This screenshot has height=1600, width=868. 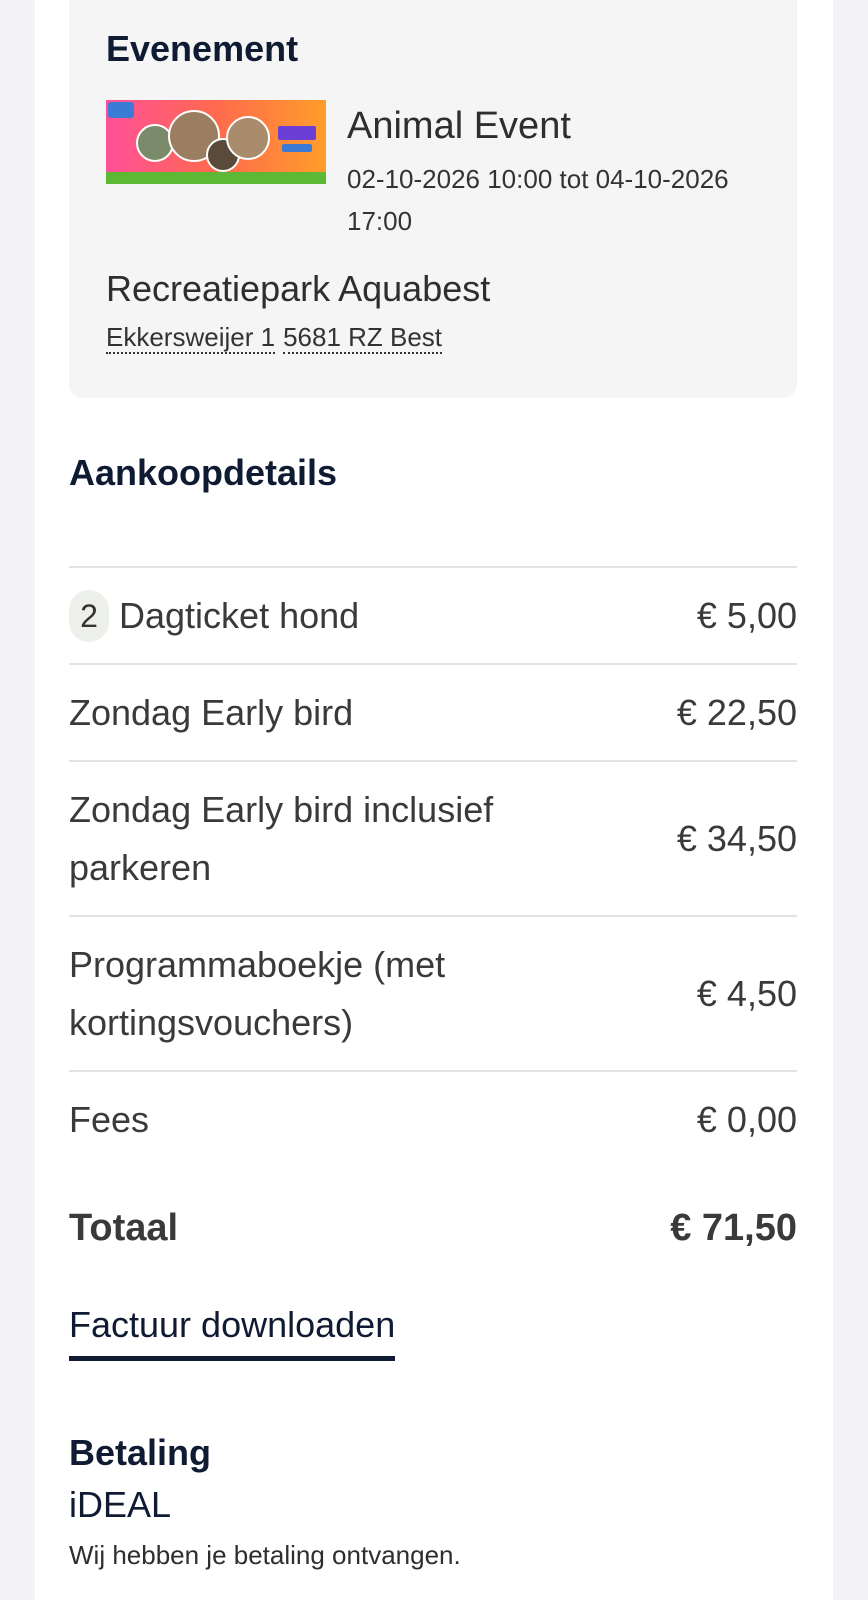 I want to click on total-value: € 71,50, so click(x=733, y=1228).